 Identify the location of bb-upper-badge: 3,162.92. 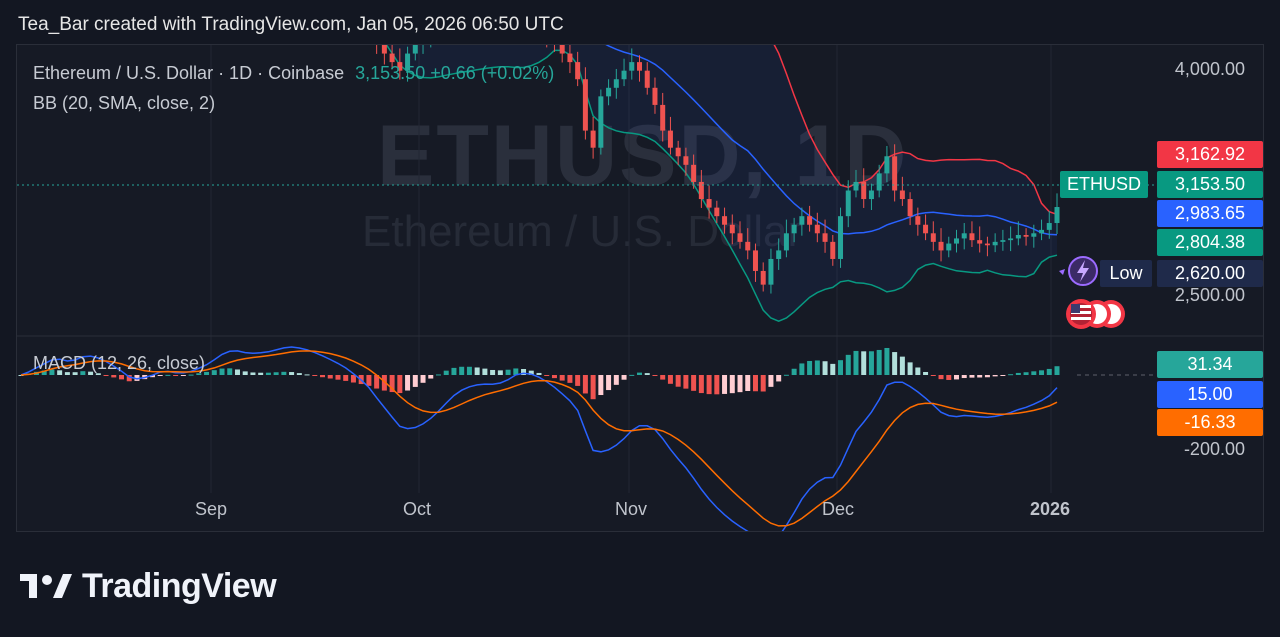
(1210, 154).